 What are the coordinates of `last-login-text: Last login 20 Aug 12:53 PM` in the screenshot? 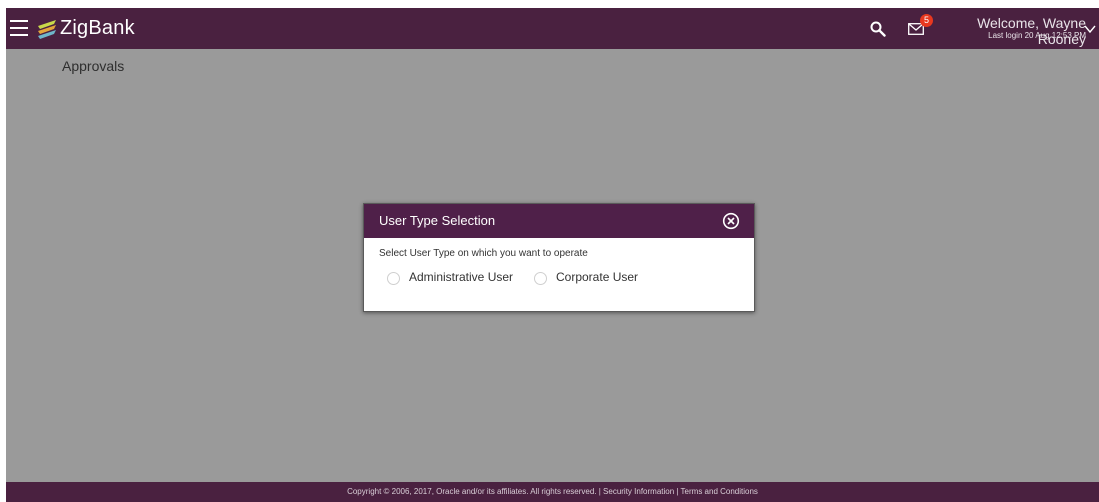 It's located at (1037, 35).